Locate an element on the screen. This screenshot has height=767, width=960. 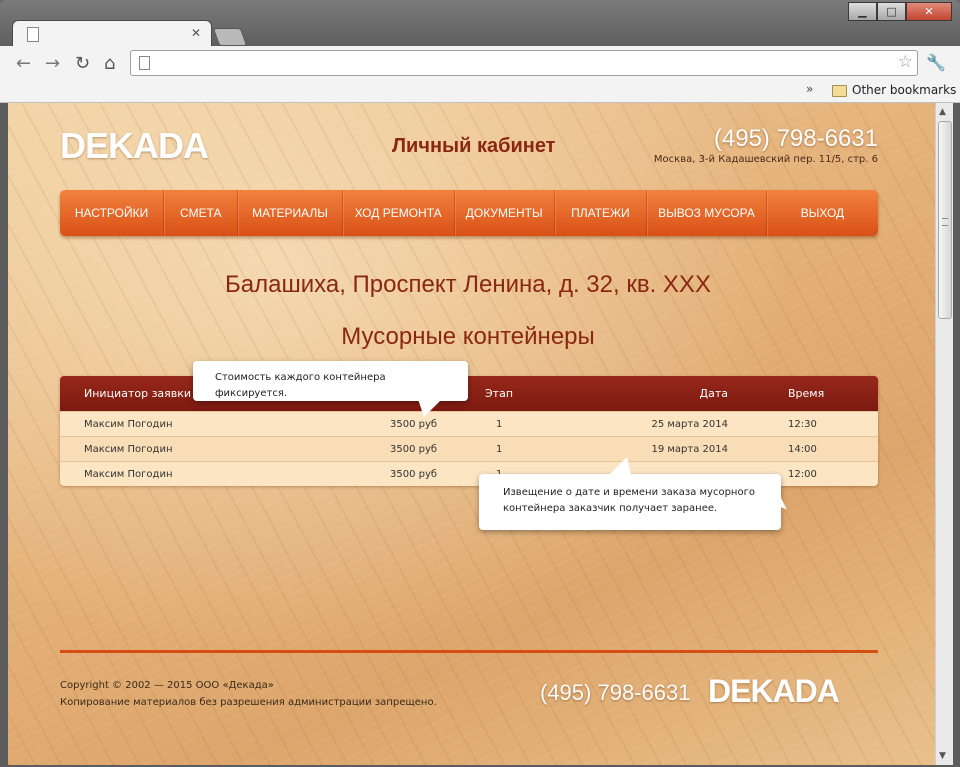
bookmarks-overflow: » is located at coordinates (809, 89).